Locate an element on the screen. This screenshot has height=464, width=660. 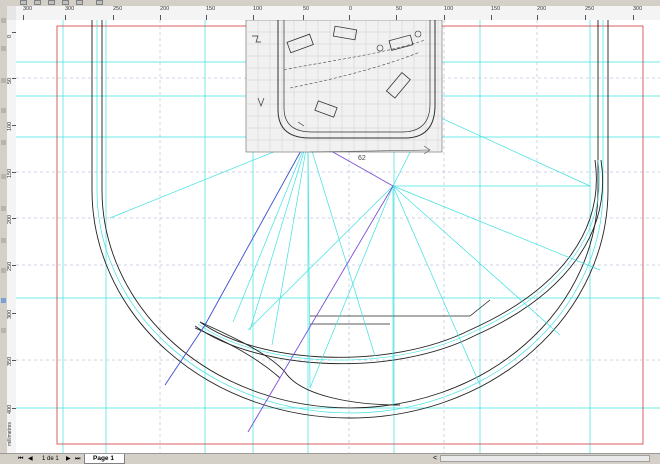
horizontal-ruler: 300 300 250 200 150 100 50 0 50 100 150 200 250 300 is located at coordinates (338, 13).